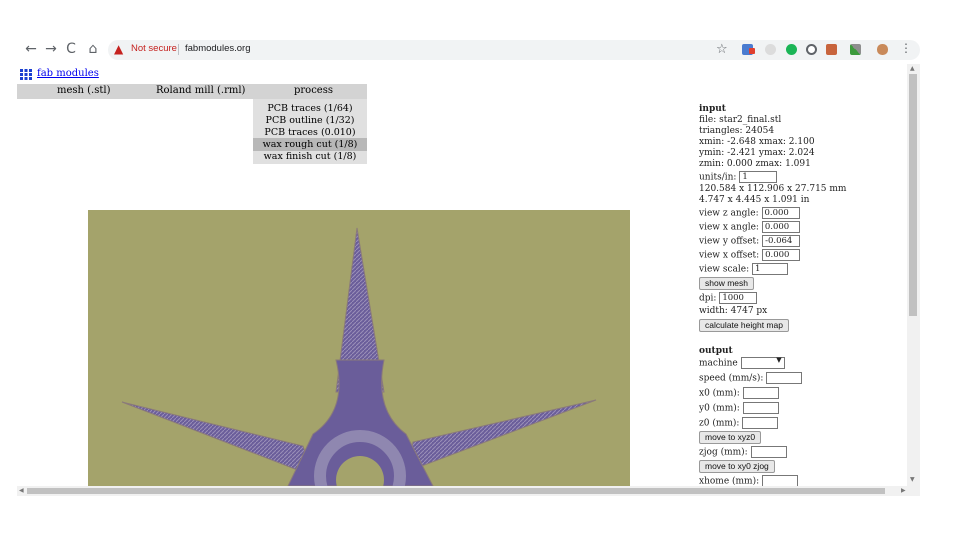 The height and width of the screenshot is (540, 960). Describe the element at coordinates (738, 298) in the screenshot. I see `dpi-input: 1000` at that location.